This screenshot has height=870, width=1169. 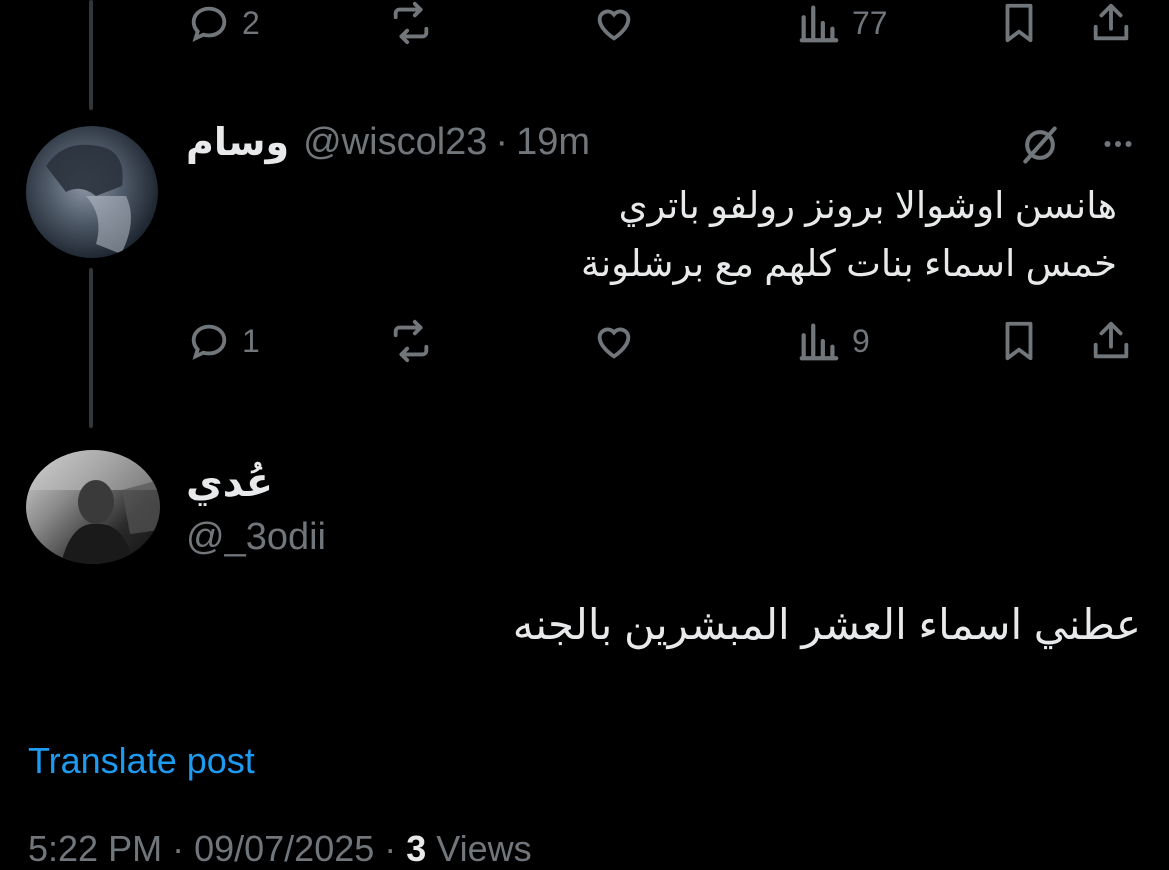 I want to click on views-count: 77, so click(x=870, y=22).